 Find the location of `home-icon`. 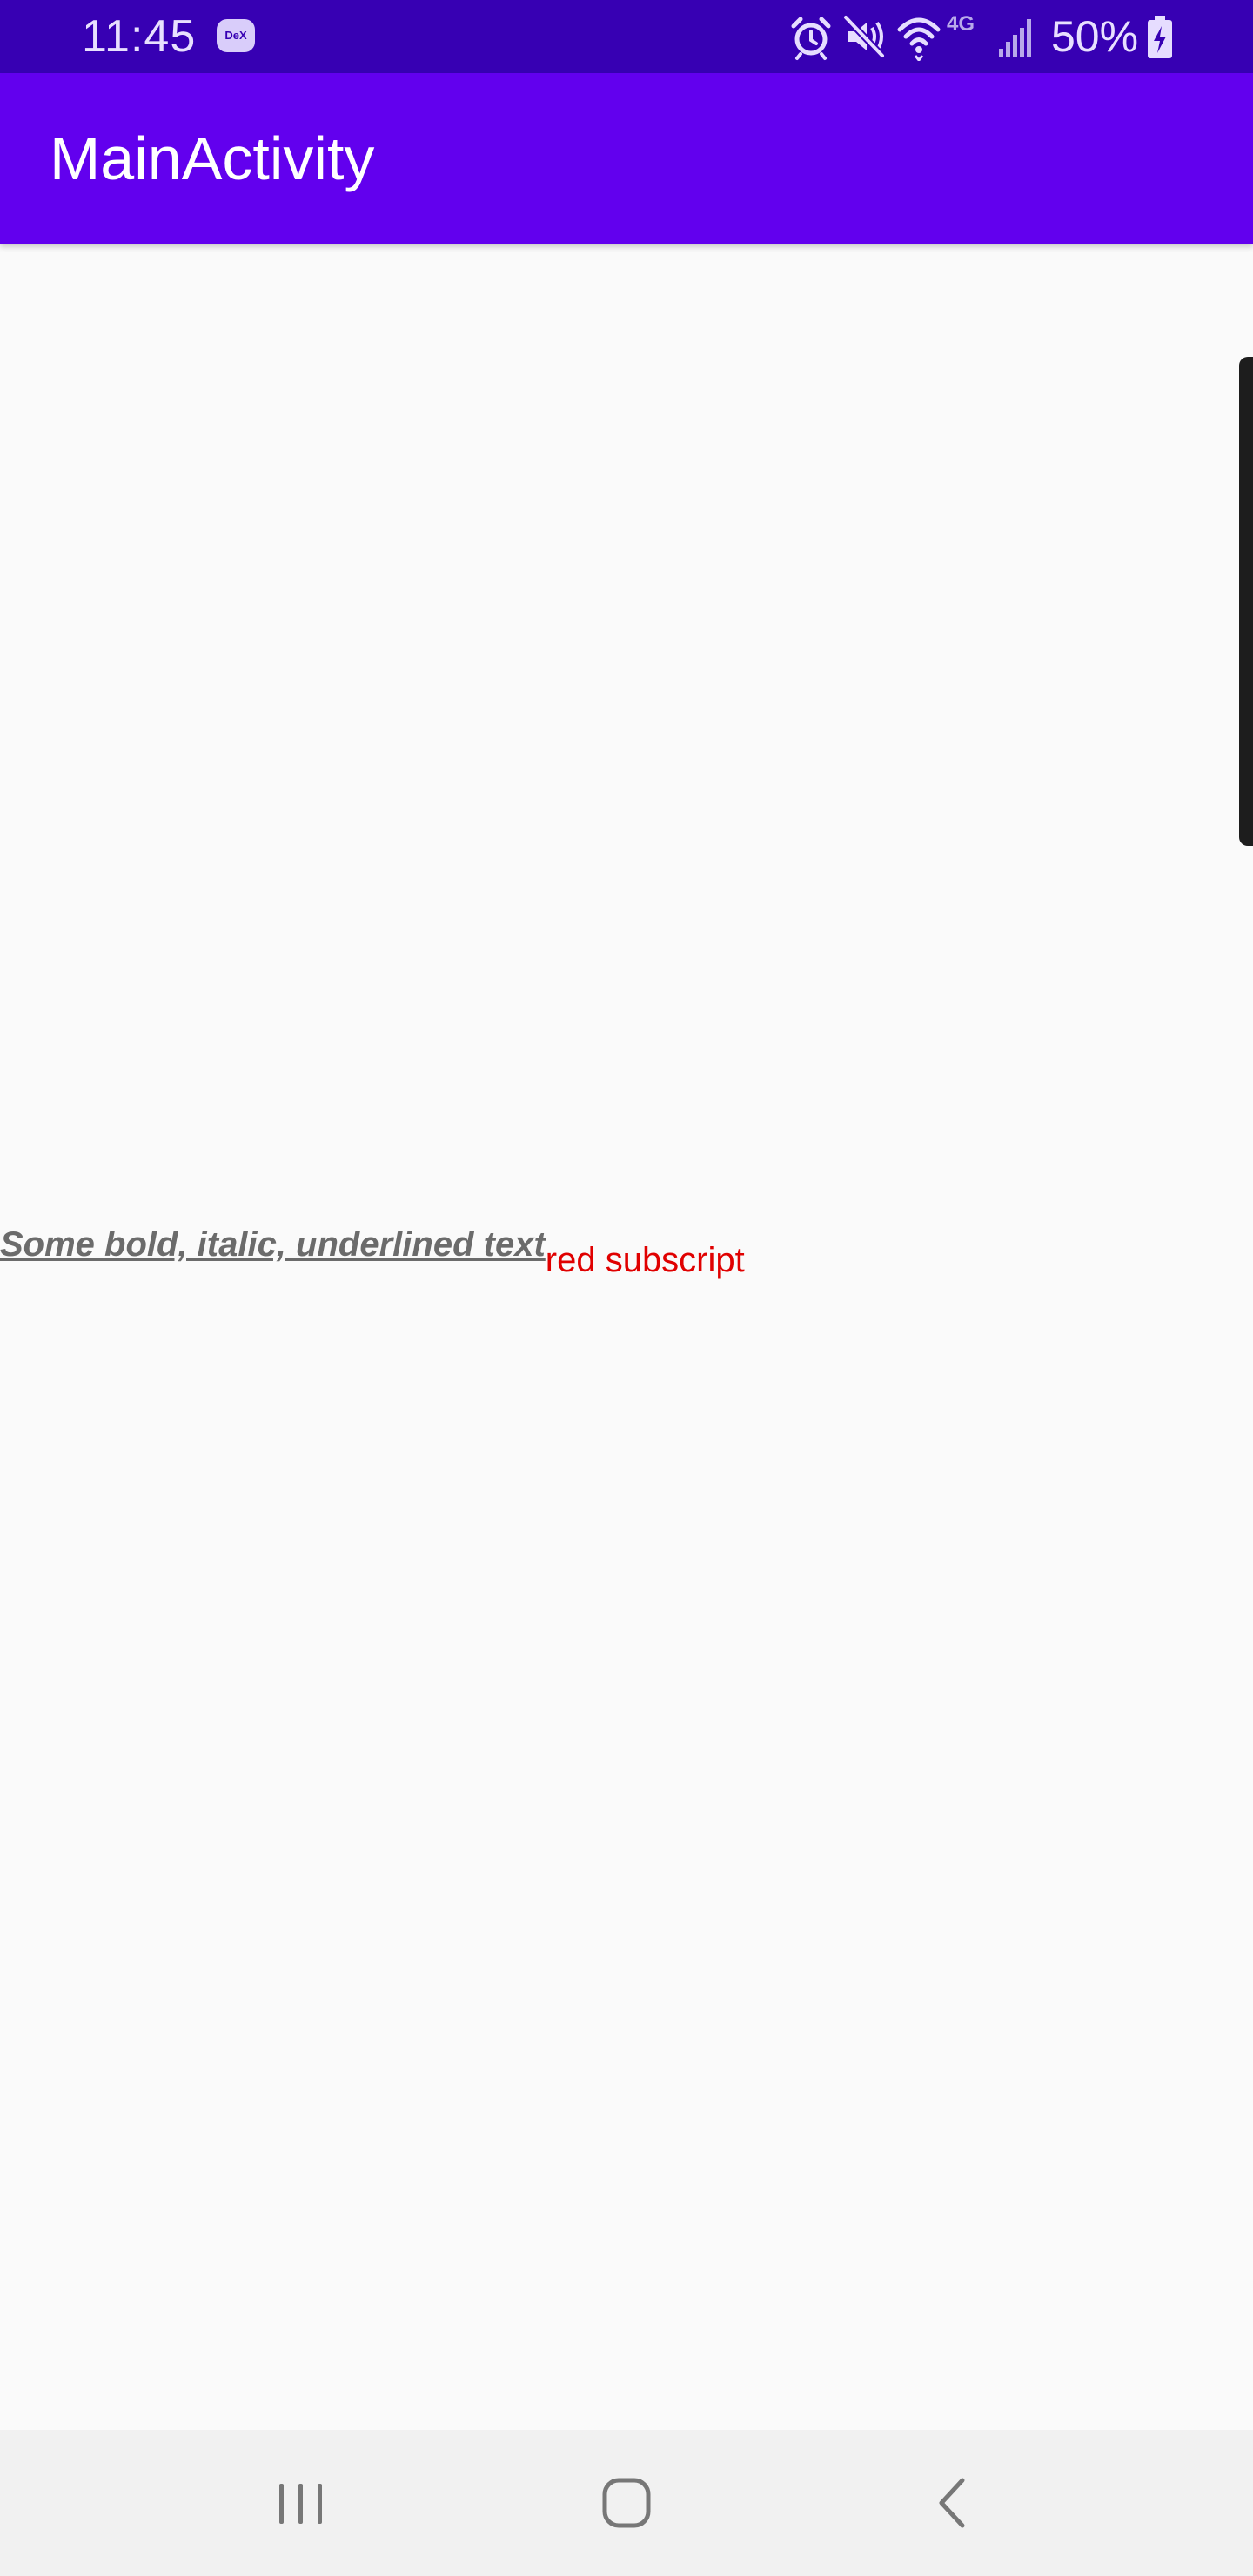

home-icon is located at coordinates (626, 2503).